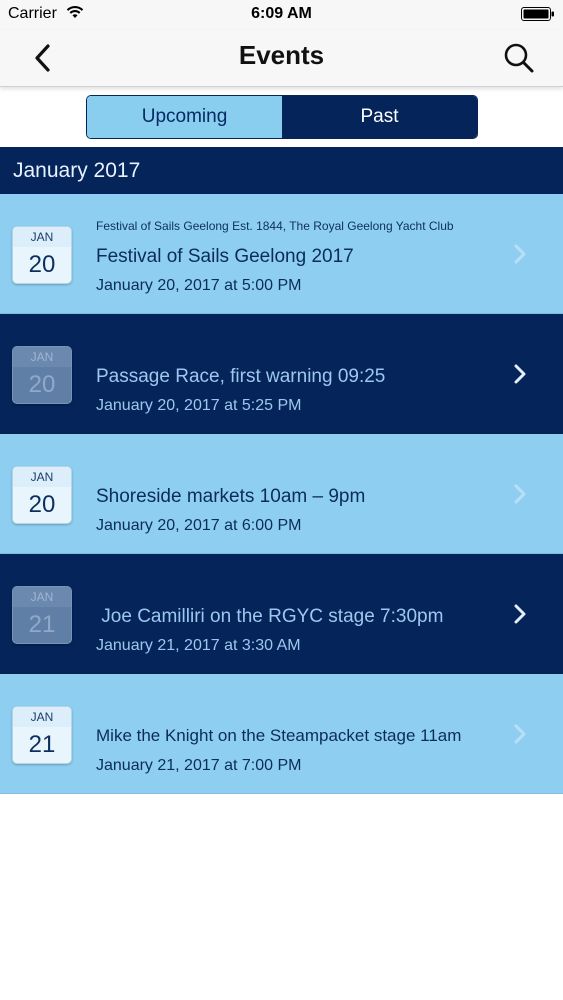 This screenshot has height=1000, width=563. I want to click on event-title: Festival of Sails Geelong 2017, so click(225, 256).